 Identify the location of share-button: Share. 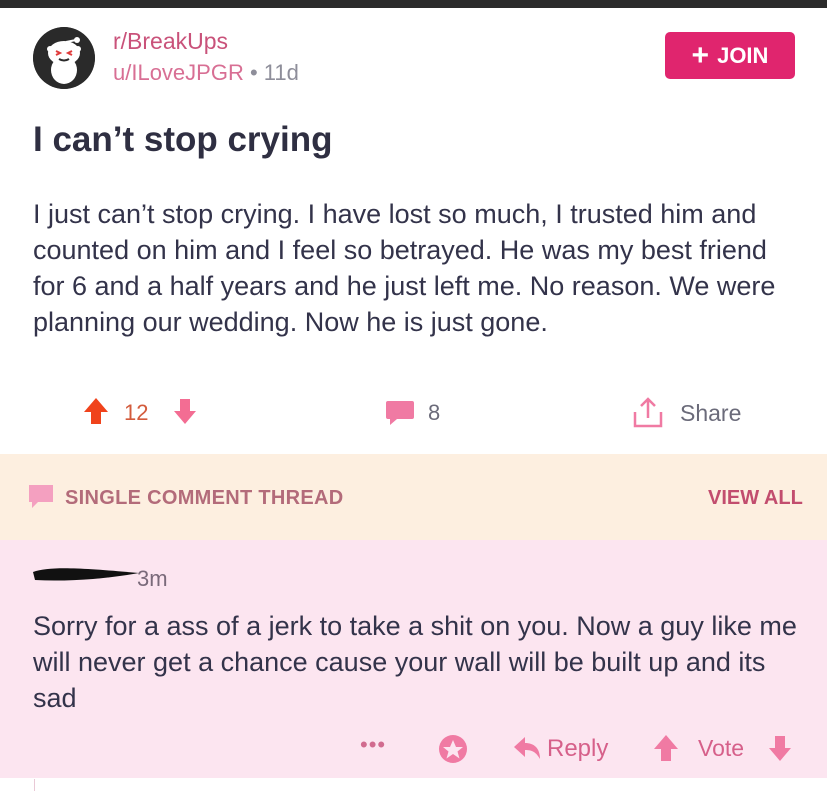
(710, 413).